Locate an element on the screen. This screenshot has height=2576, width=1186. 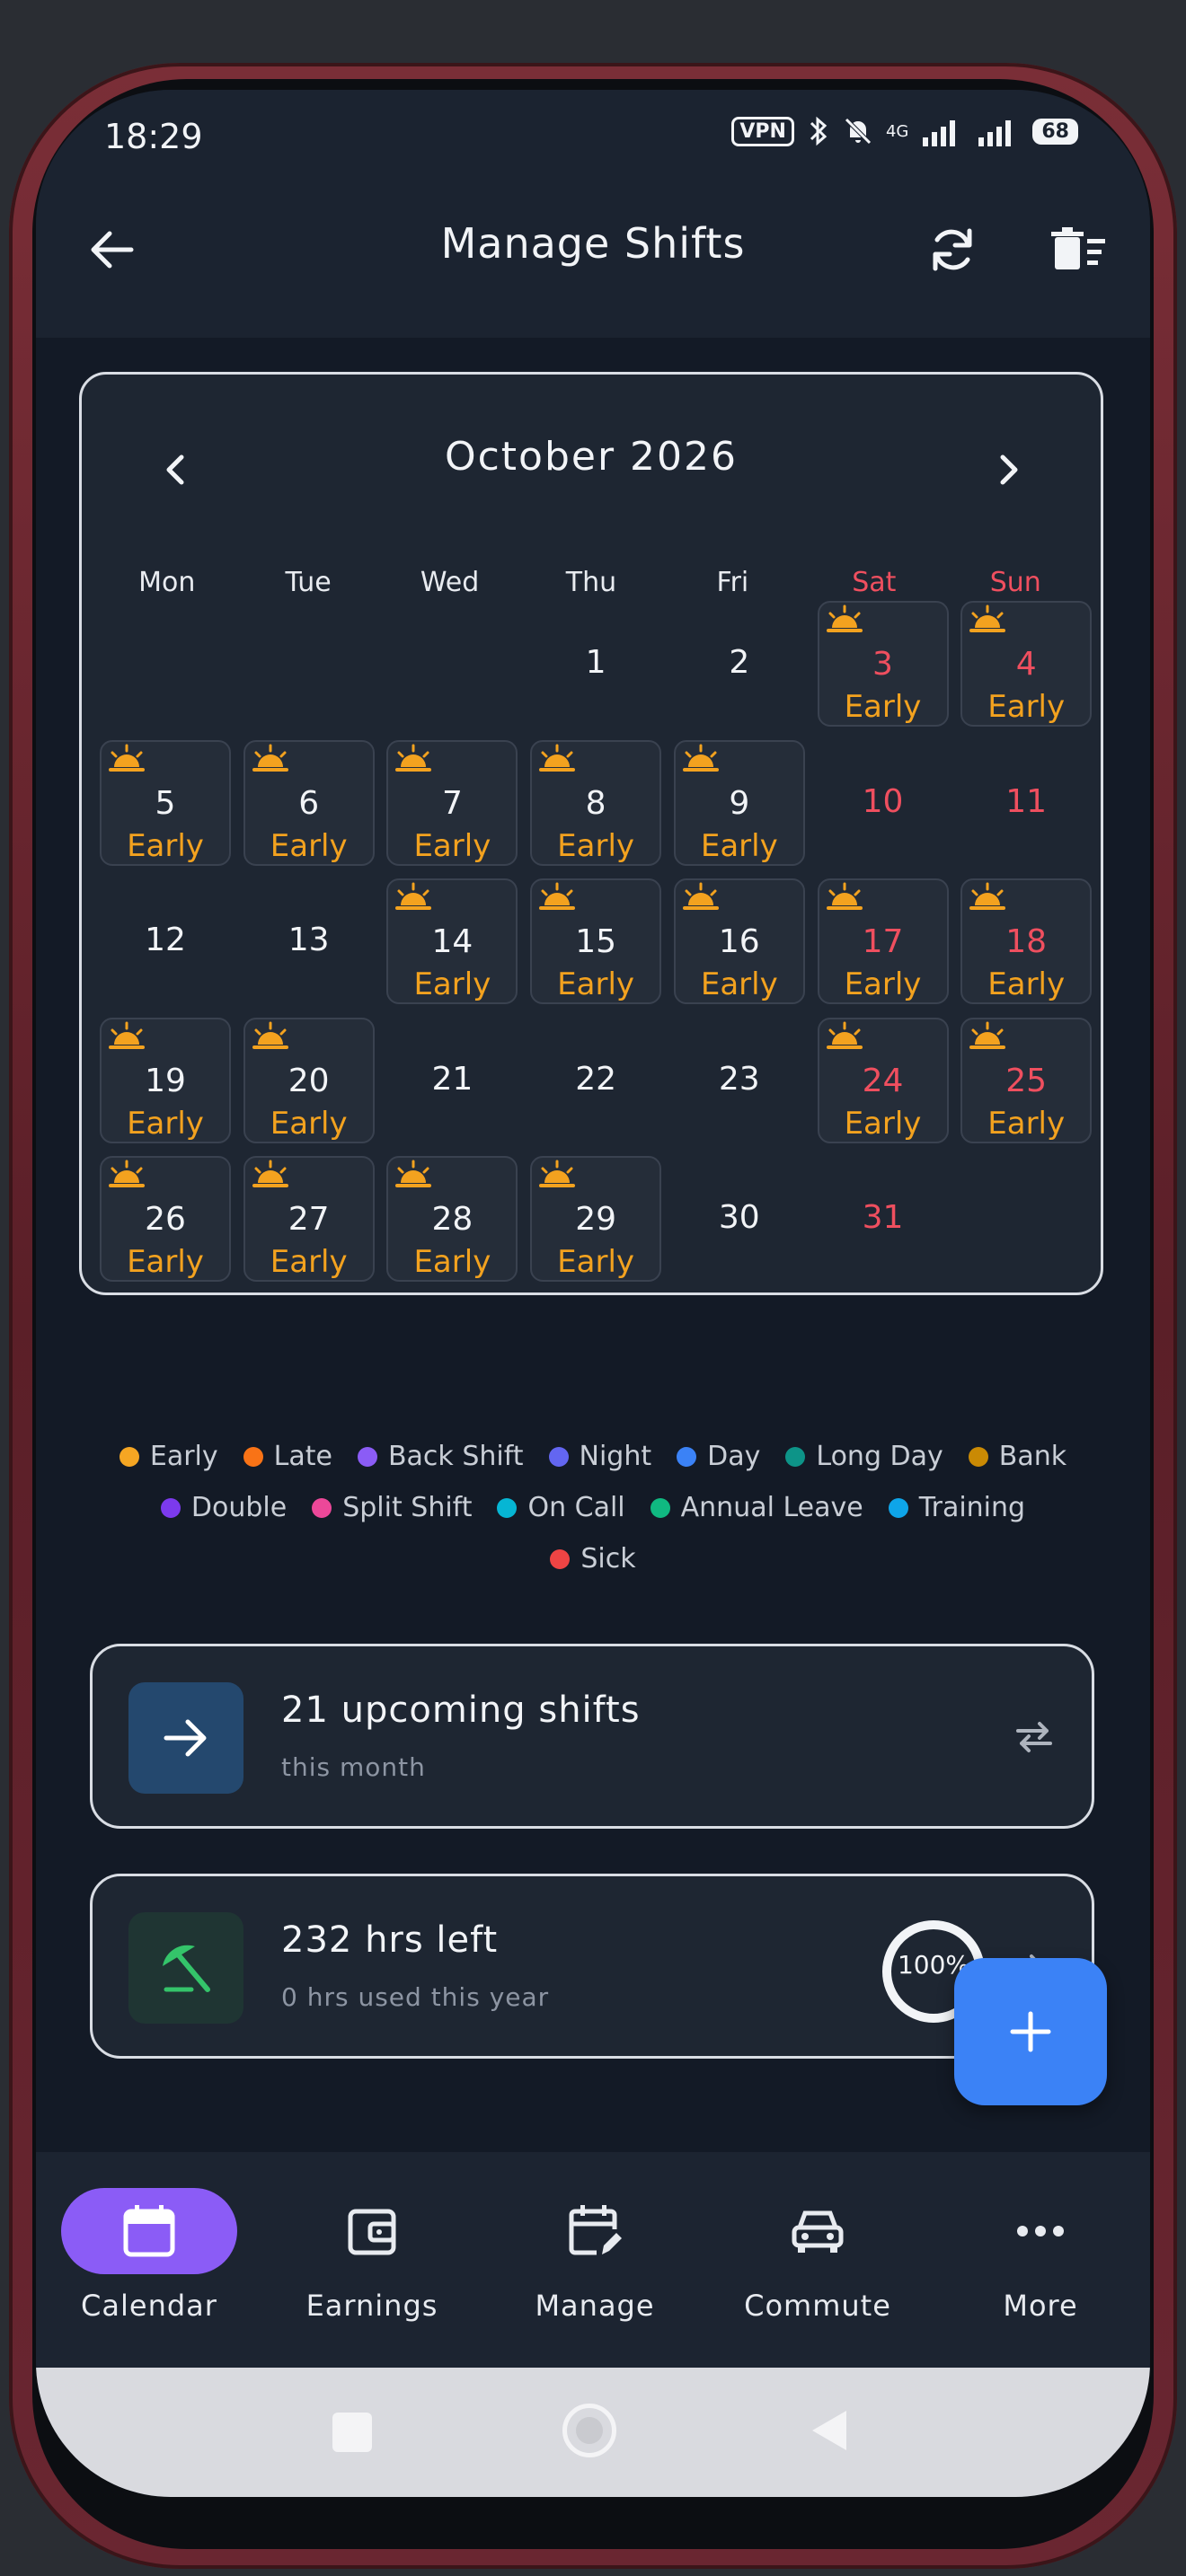
calendar-day: 9 Early is located at coordinates (739, 802).